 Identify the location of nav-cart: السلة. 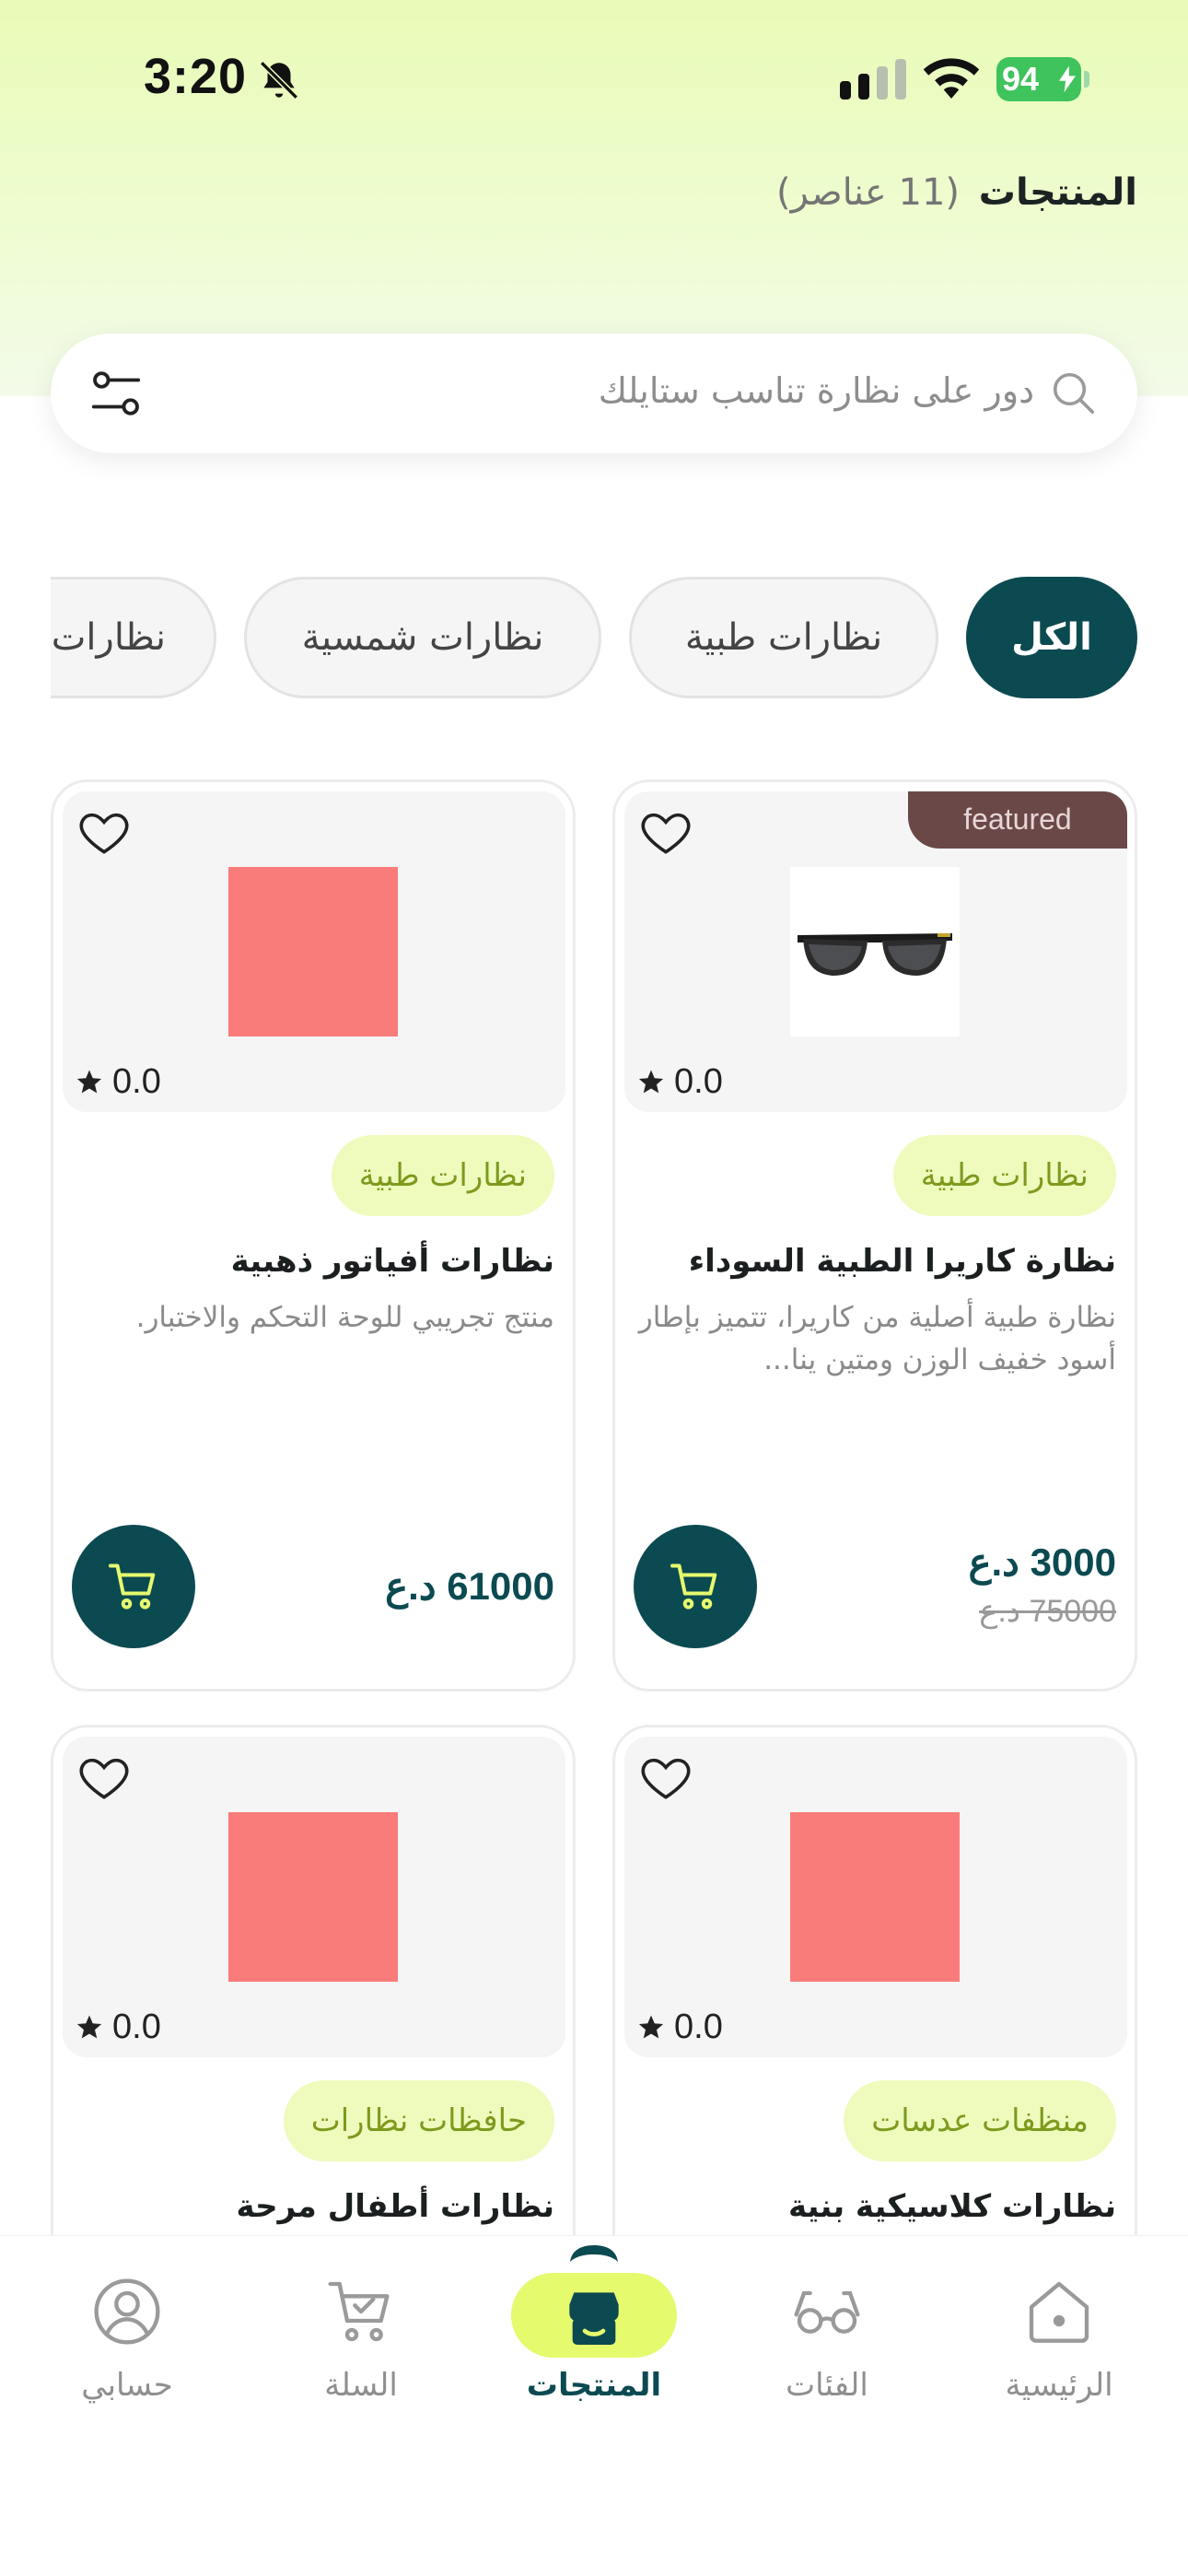
(361, 2351).